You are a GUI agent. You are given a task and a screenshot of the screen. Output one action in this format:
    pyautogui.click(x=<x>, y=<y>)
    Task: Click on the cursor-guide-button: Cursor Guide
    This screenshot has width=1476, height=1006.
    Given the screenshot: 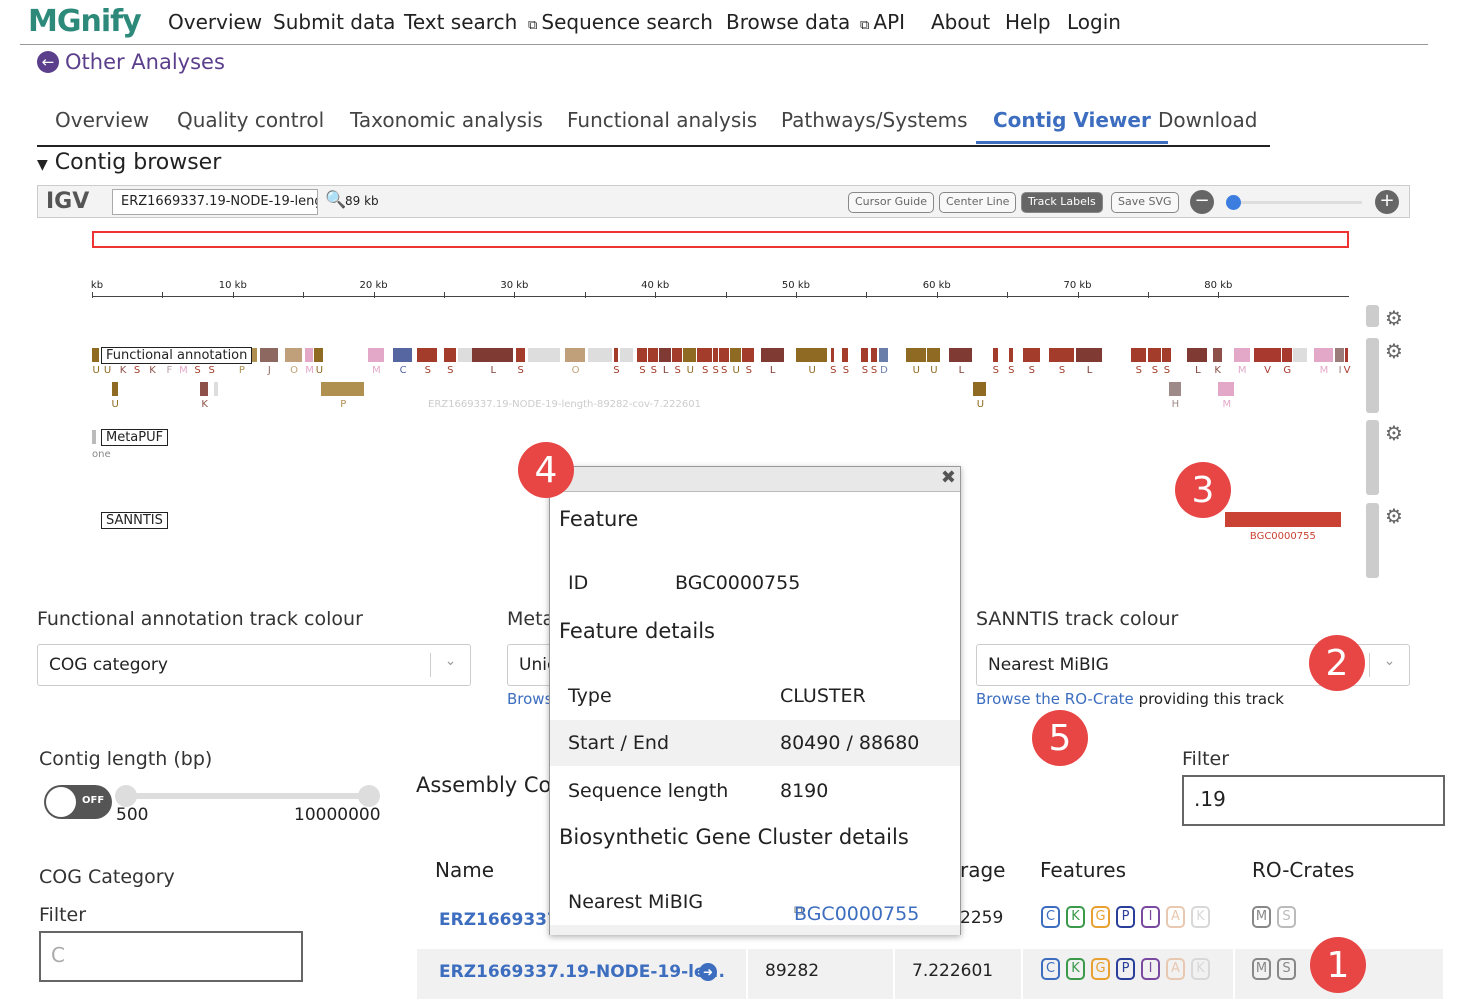 What is the action you would take?
    pyautogui.click(x=891, y=202)
    